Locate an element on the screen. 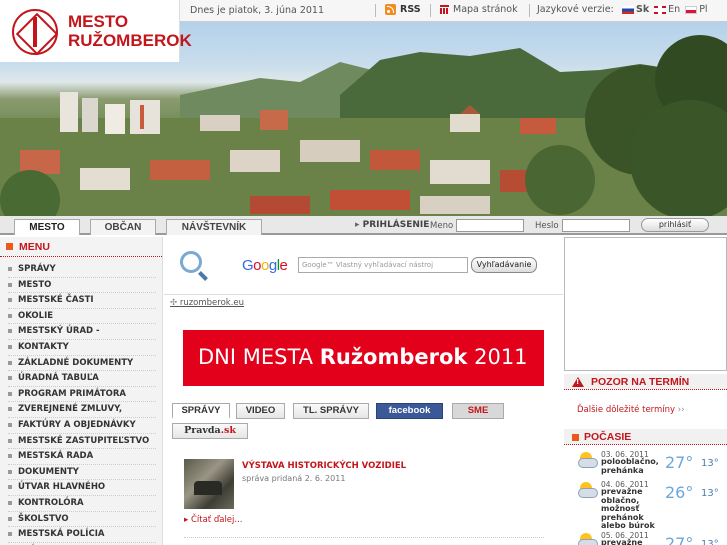 The width and height of the screenshot is (727, 545). login-title: PRIHLÁSENIE is located at coordinates (392, 225).